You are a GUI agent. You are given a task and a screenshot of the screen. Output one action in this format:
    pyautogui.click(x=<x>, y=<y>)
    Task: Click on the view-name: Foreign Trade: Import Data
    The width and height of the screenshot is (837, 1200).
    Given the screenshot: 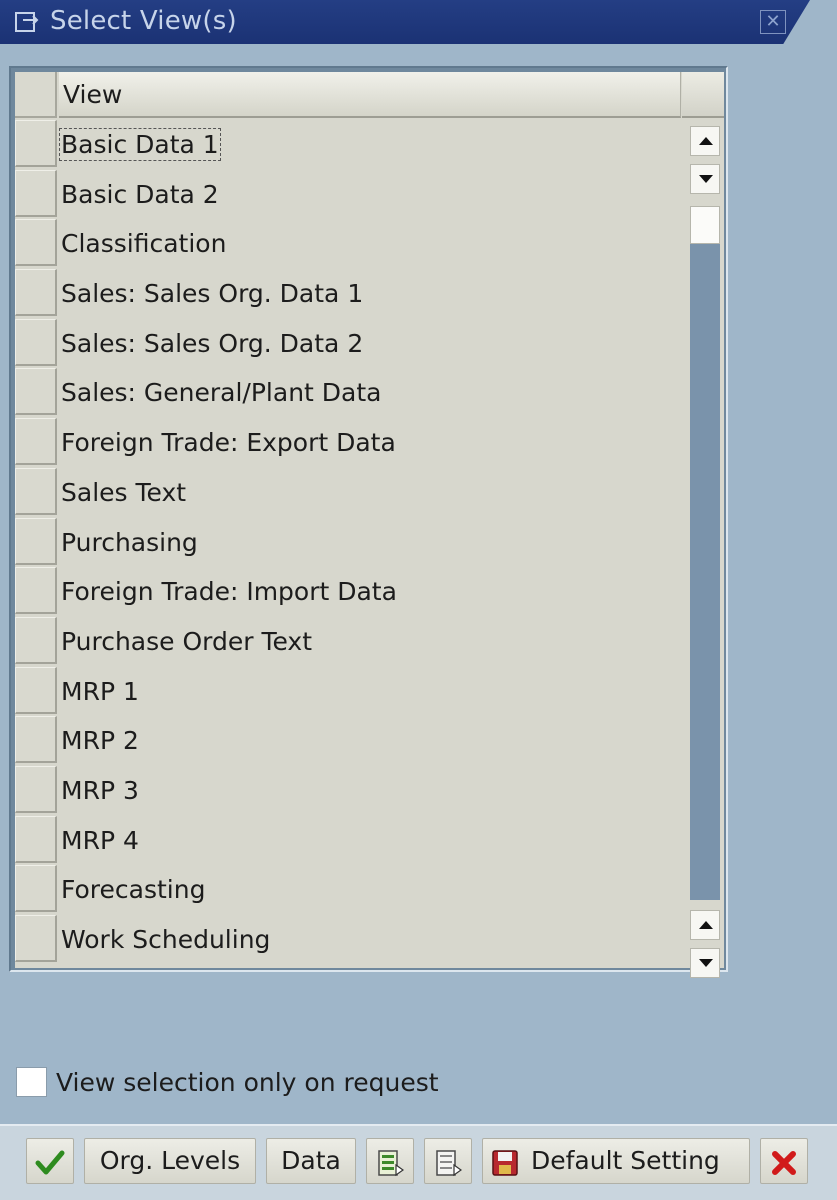 What is the action you would take?
    pyautogui.click(x=228, y=591)
    